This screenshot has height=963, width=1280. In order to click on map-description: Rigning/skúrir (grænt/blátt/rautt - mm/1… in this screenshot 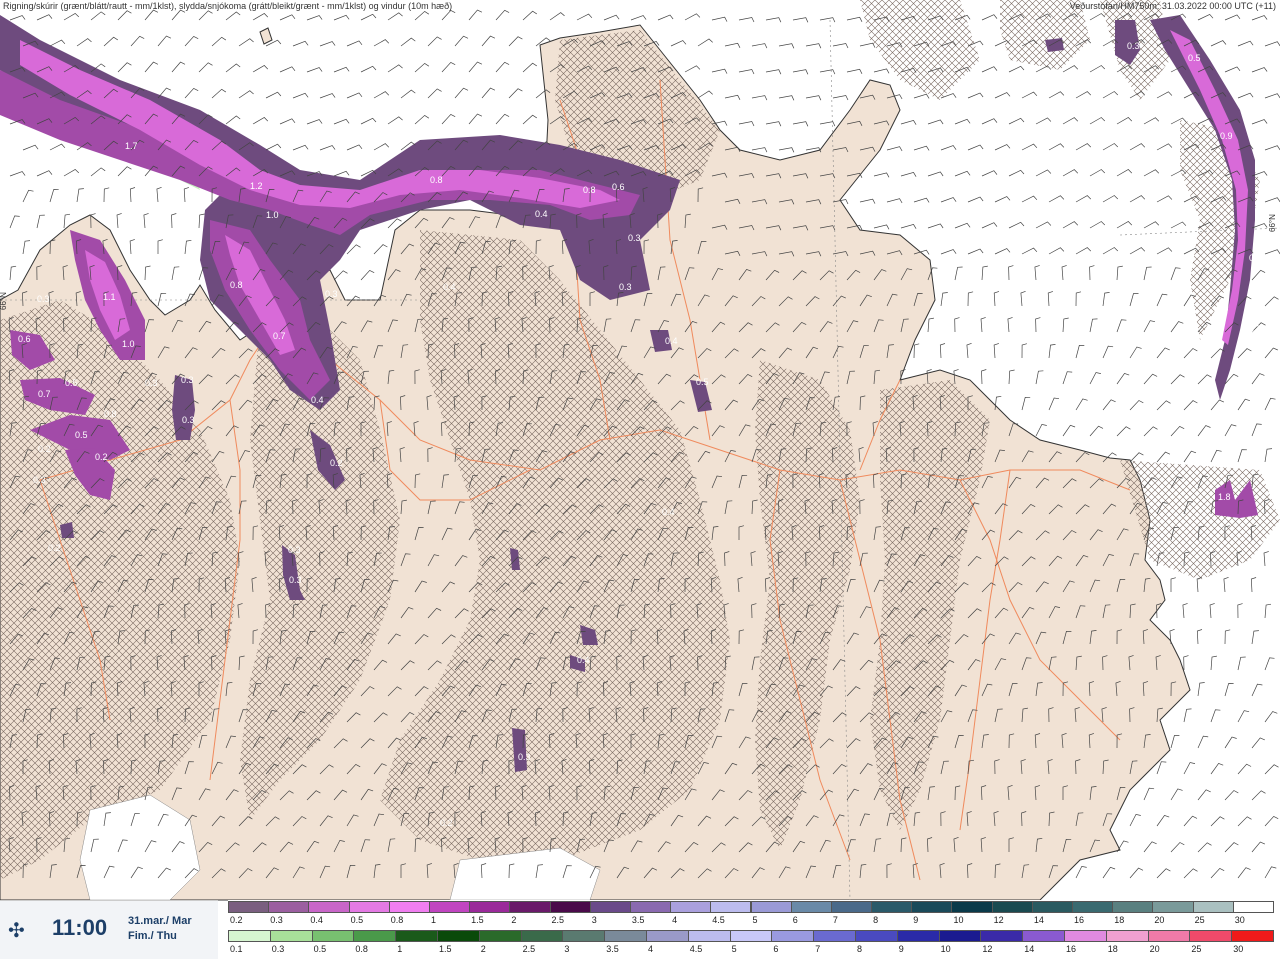, I will do `click(228, 6)`.